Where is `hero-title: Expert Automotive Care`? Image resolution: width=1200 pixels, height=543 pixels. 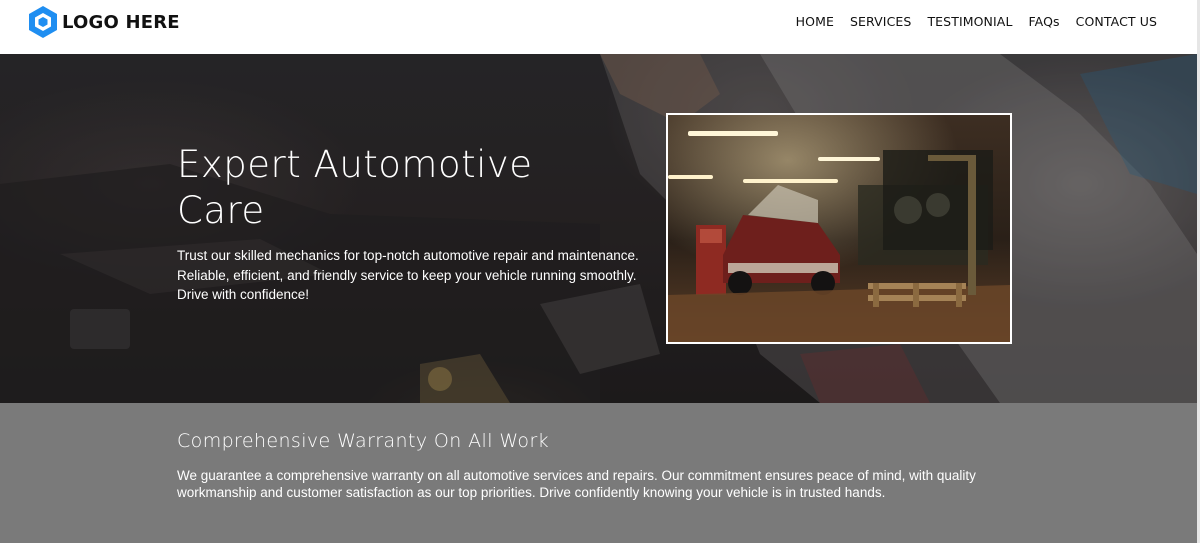 hero-title: Expert Automotive Care is located at coordinates (355, 187).